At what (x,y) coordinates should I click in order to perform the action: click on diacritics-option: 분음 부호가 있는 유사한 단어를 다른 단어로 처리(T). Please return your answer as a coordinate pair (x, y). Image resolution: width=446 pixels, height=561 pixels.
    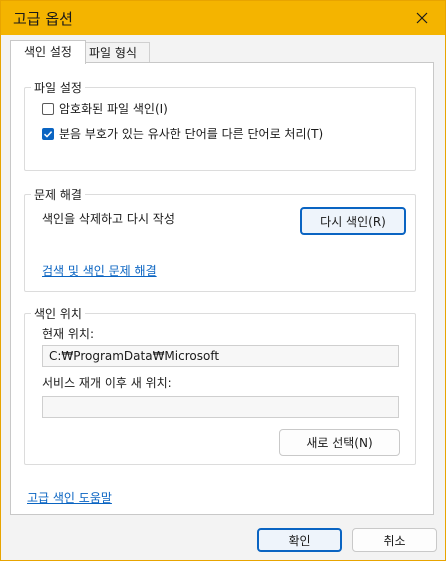
    Looking at the image, I should click on (182, 133).